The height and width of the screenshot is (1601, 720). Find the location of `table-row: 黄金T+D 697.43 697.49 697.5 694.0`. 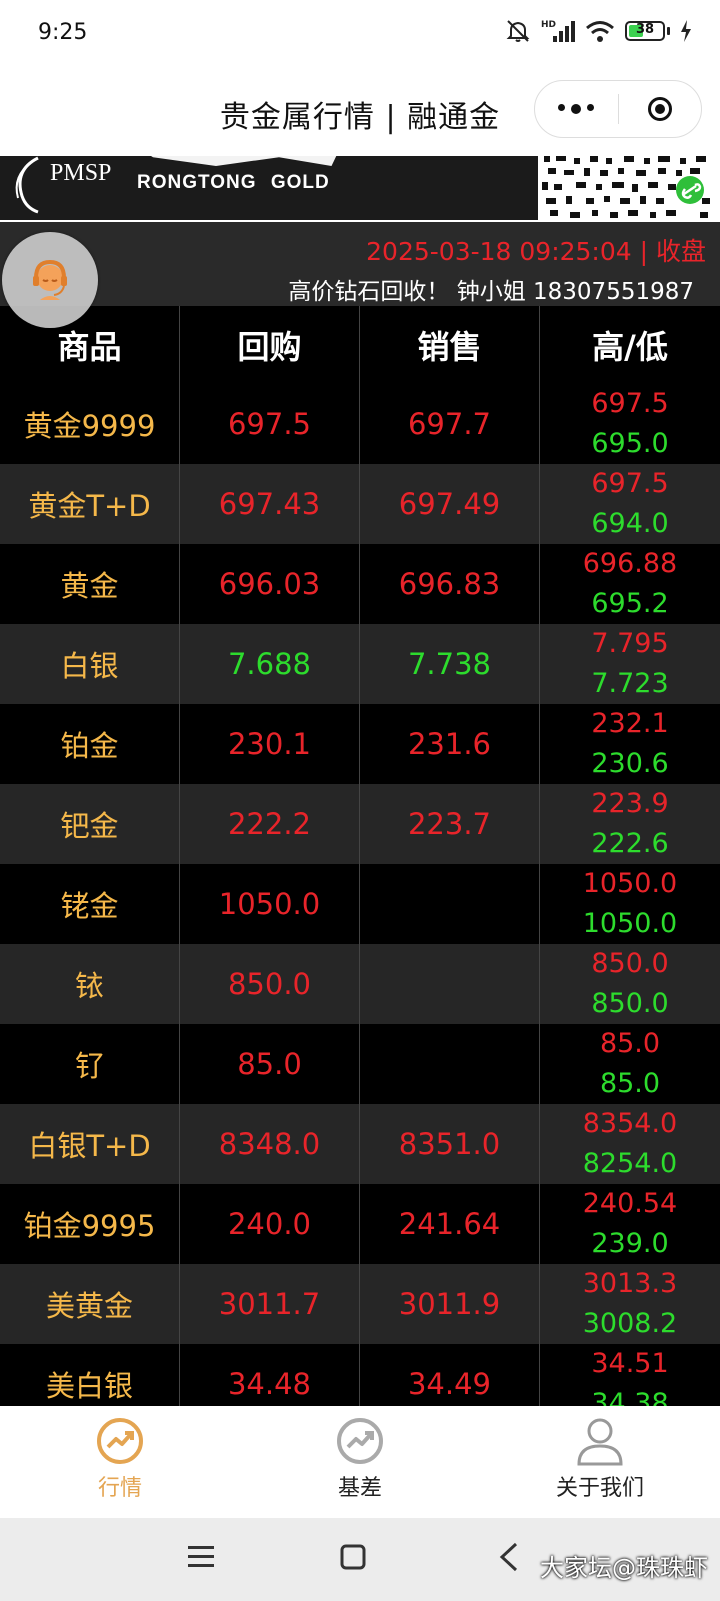

table-row: 黄金T+D 697.43 697.49 697.5 694.0 is located at coordinates (360, 504).